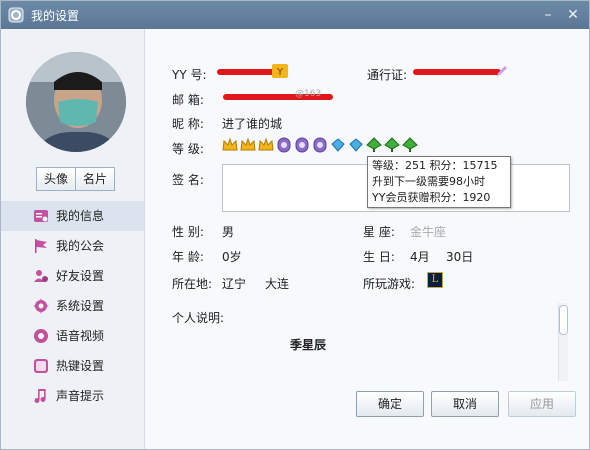 The width and height of the screenshot is (590, 450). What do you see at coordinates (308, 94) in the screenshot?
I see `email-visible-fragment: @163` at bounding box center [308, 94].